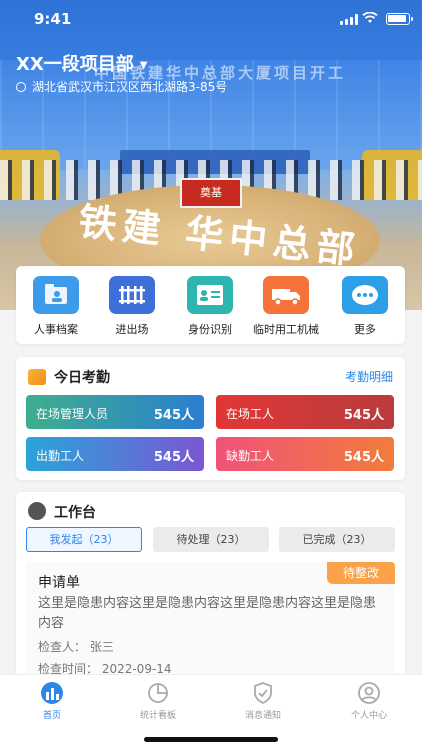 The image size is (422, 750). Describe the element at coordinates (337, 539) in the screenshot. I see `tab-completed: 已完成（23）` at that location.